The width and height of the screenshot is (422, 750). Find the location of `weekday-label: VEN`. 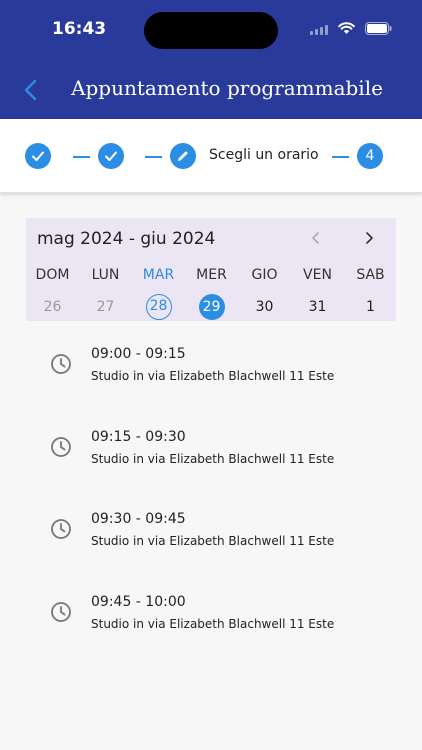

weekday-label: VEN is located at coordinates (317, 275).